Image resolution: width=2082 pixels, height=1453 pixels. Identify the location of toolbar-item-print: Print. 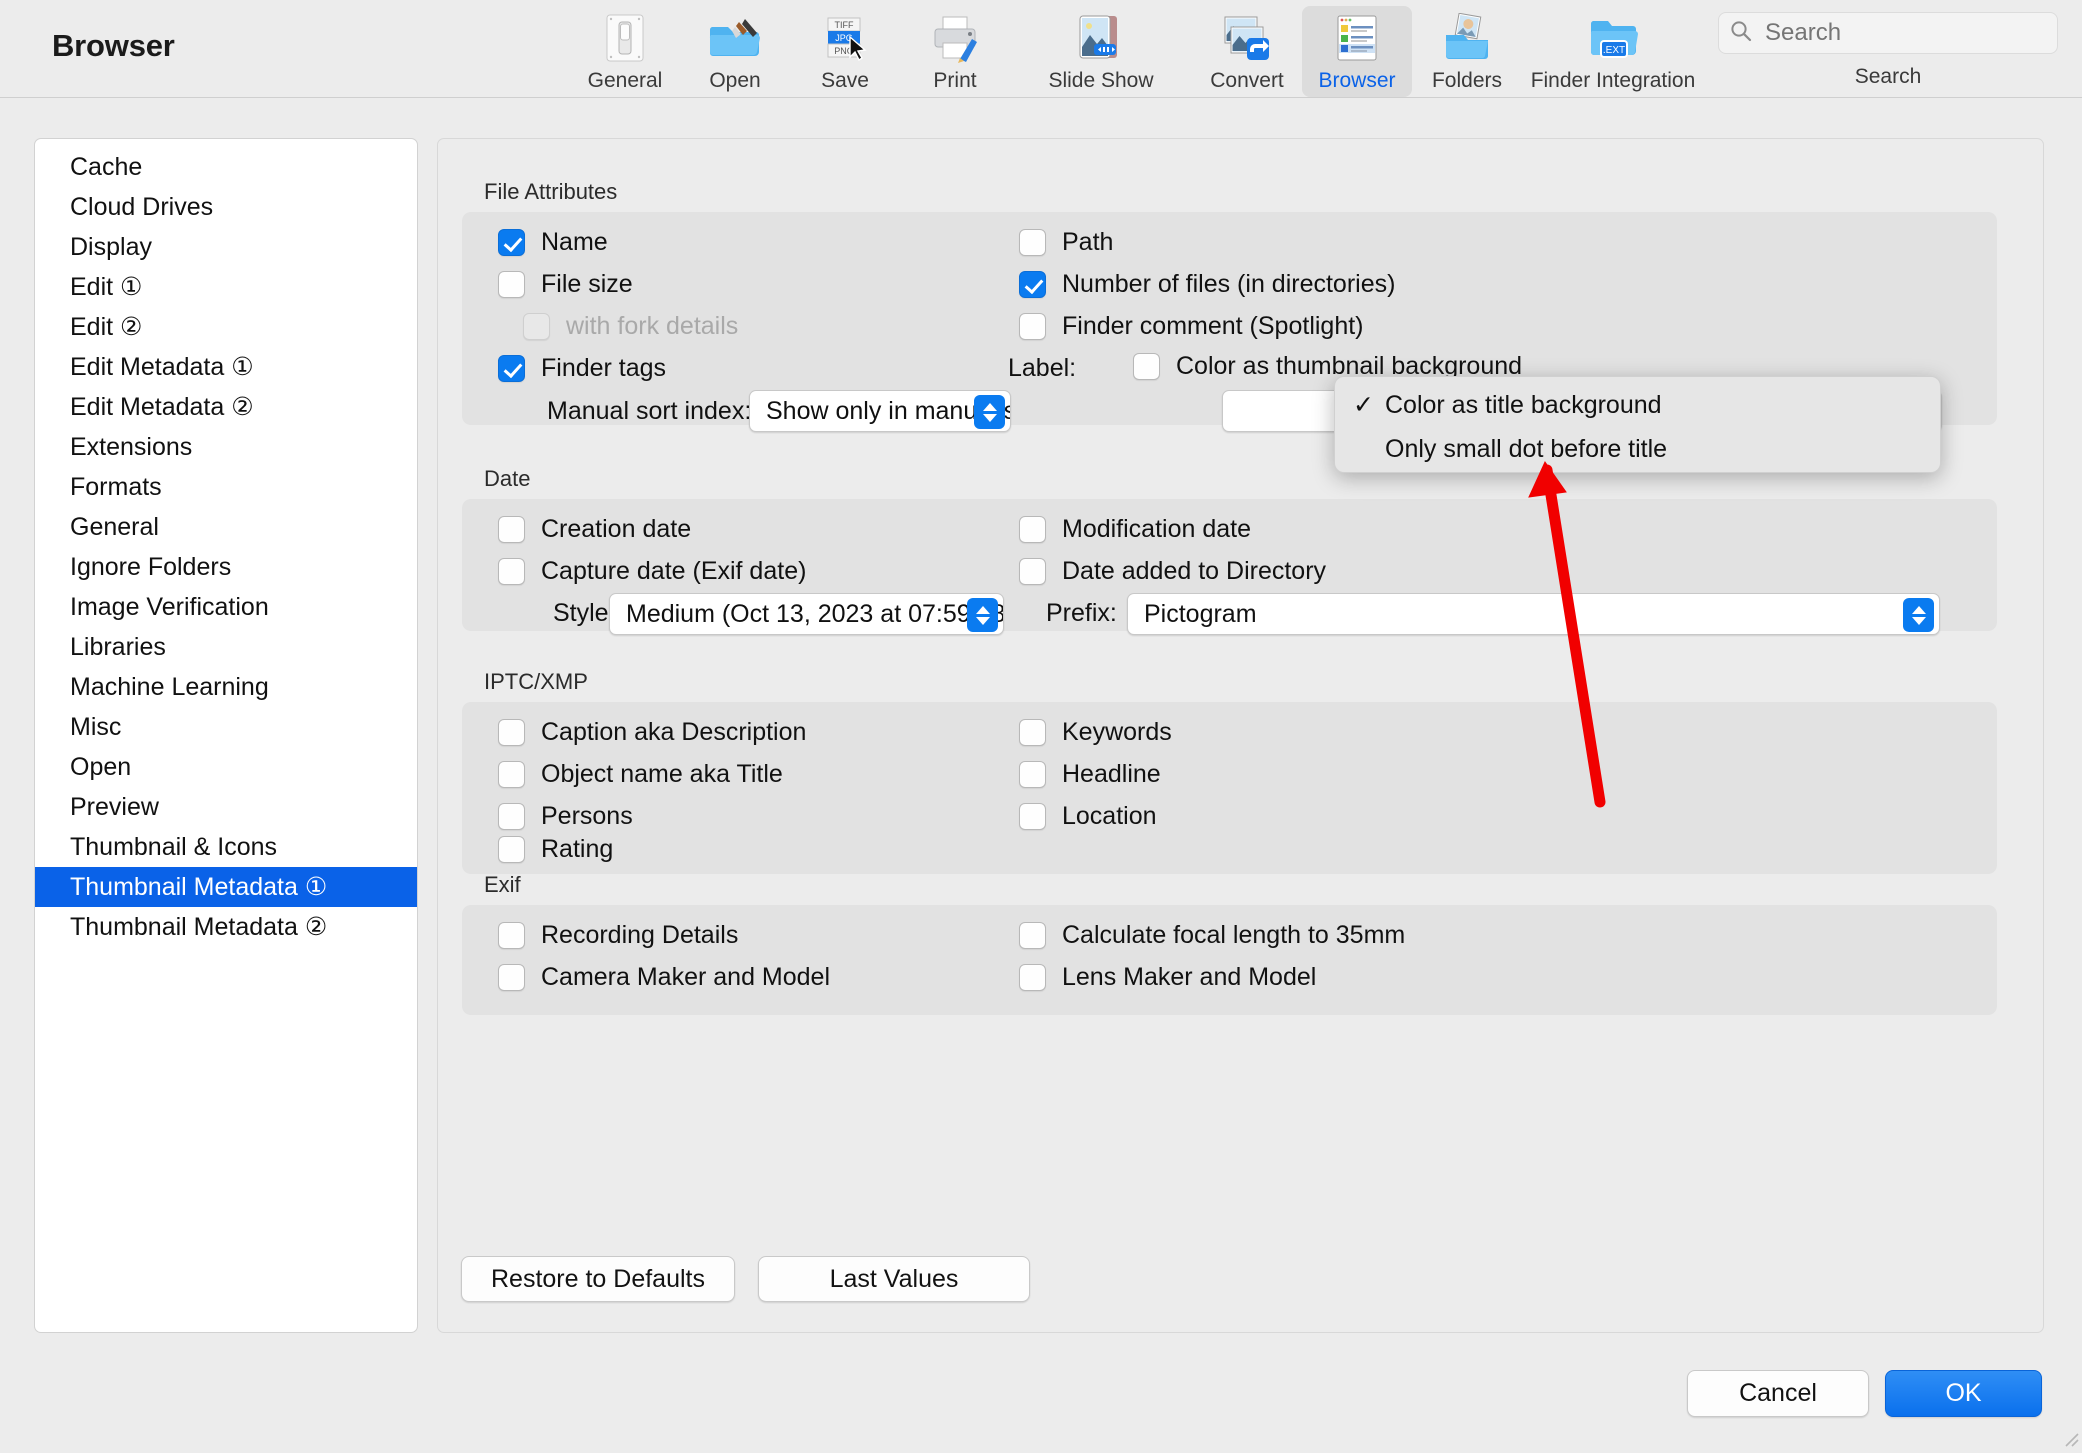
(955, 51).